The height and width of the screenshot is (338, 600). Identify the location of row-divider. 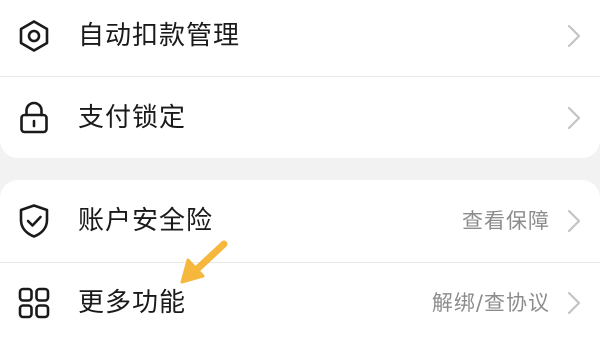
(300, 76).